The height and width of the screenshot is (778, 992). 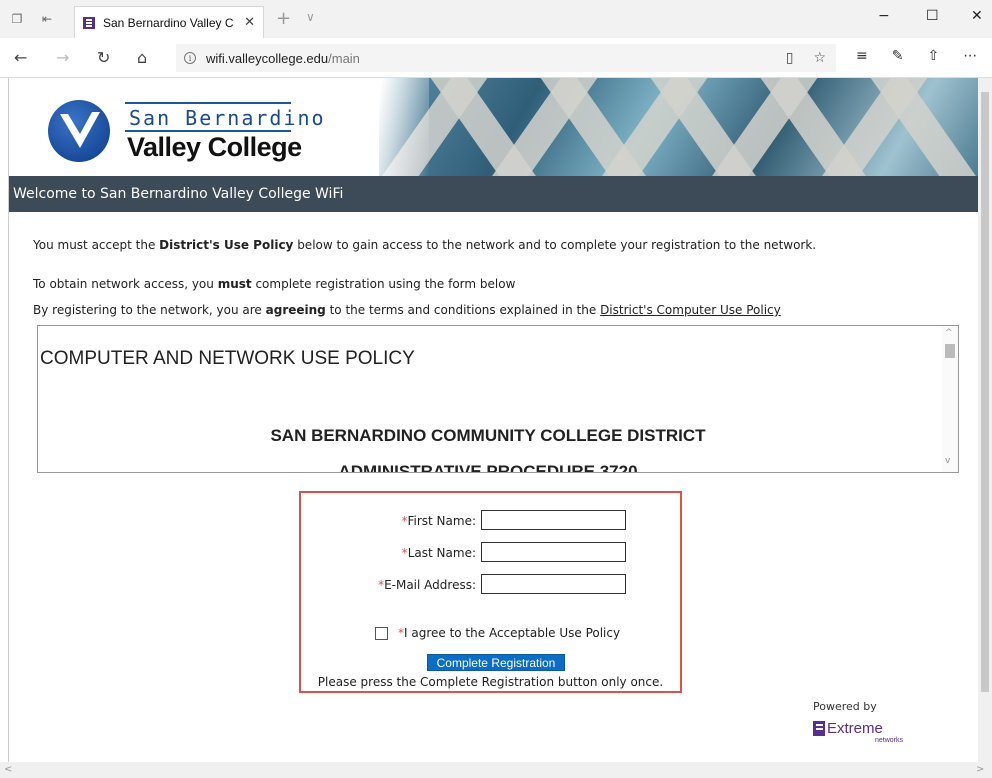 I want to click on new-tab-icon: +, so click(x=283, y=18).